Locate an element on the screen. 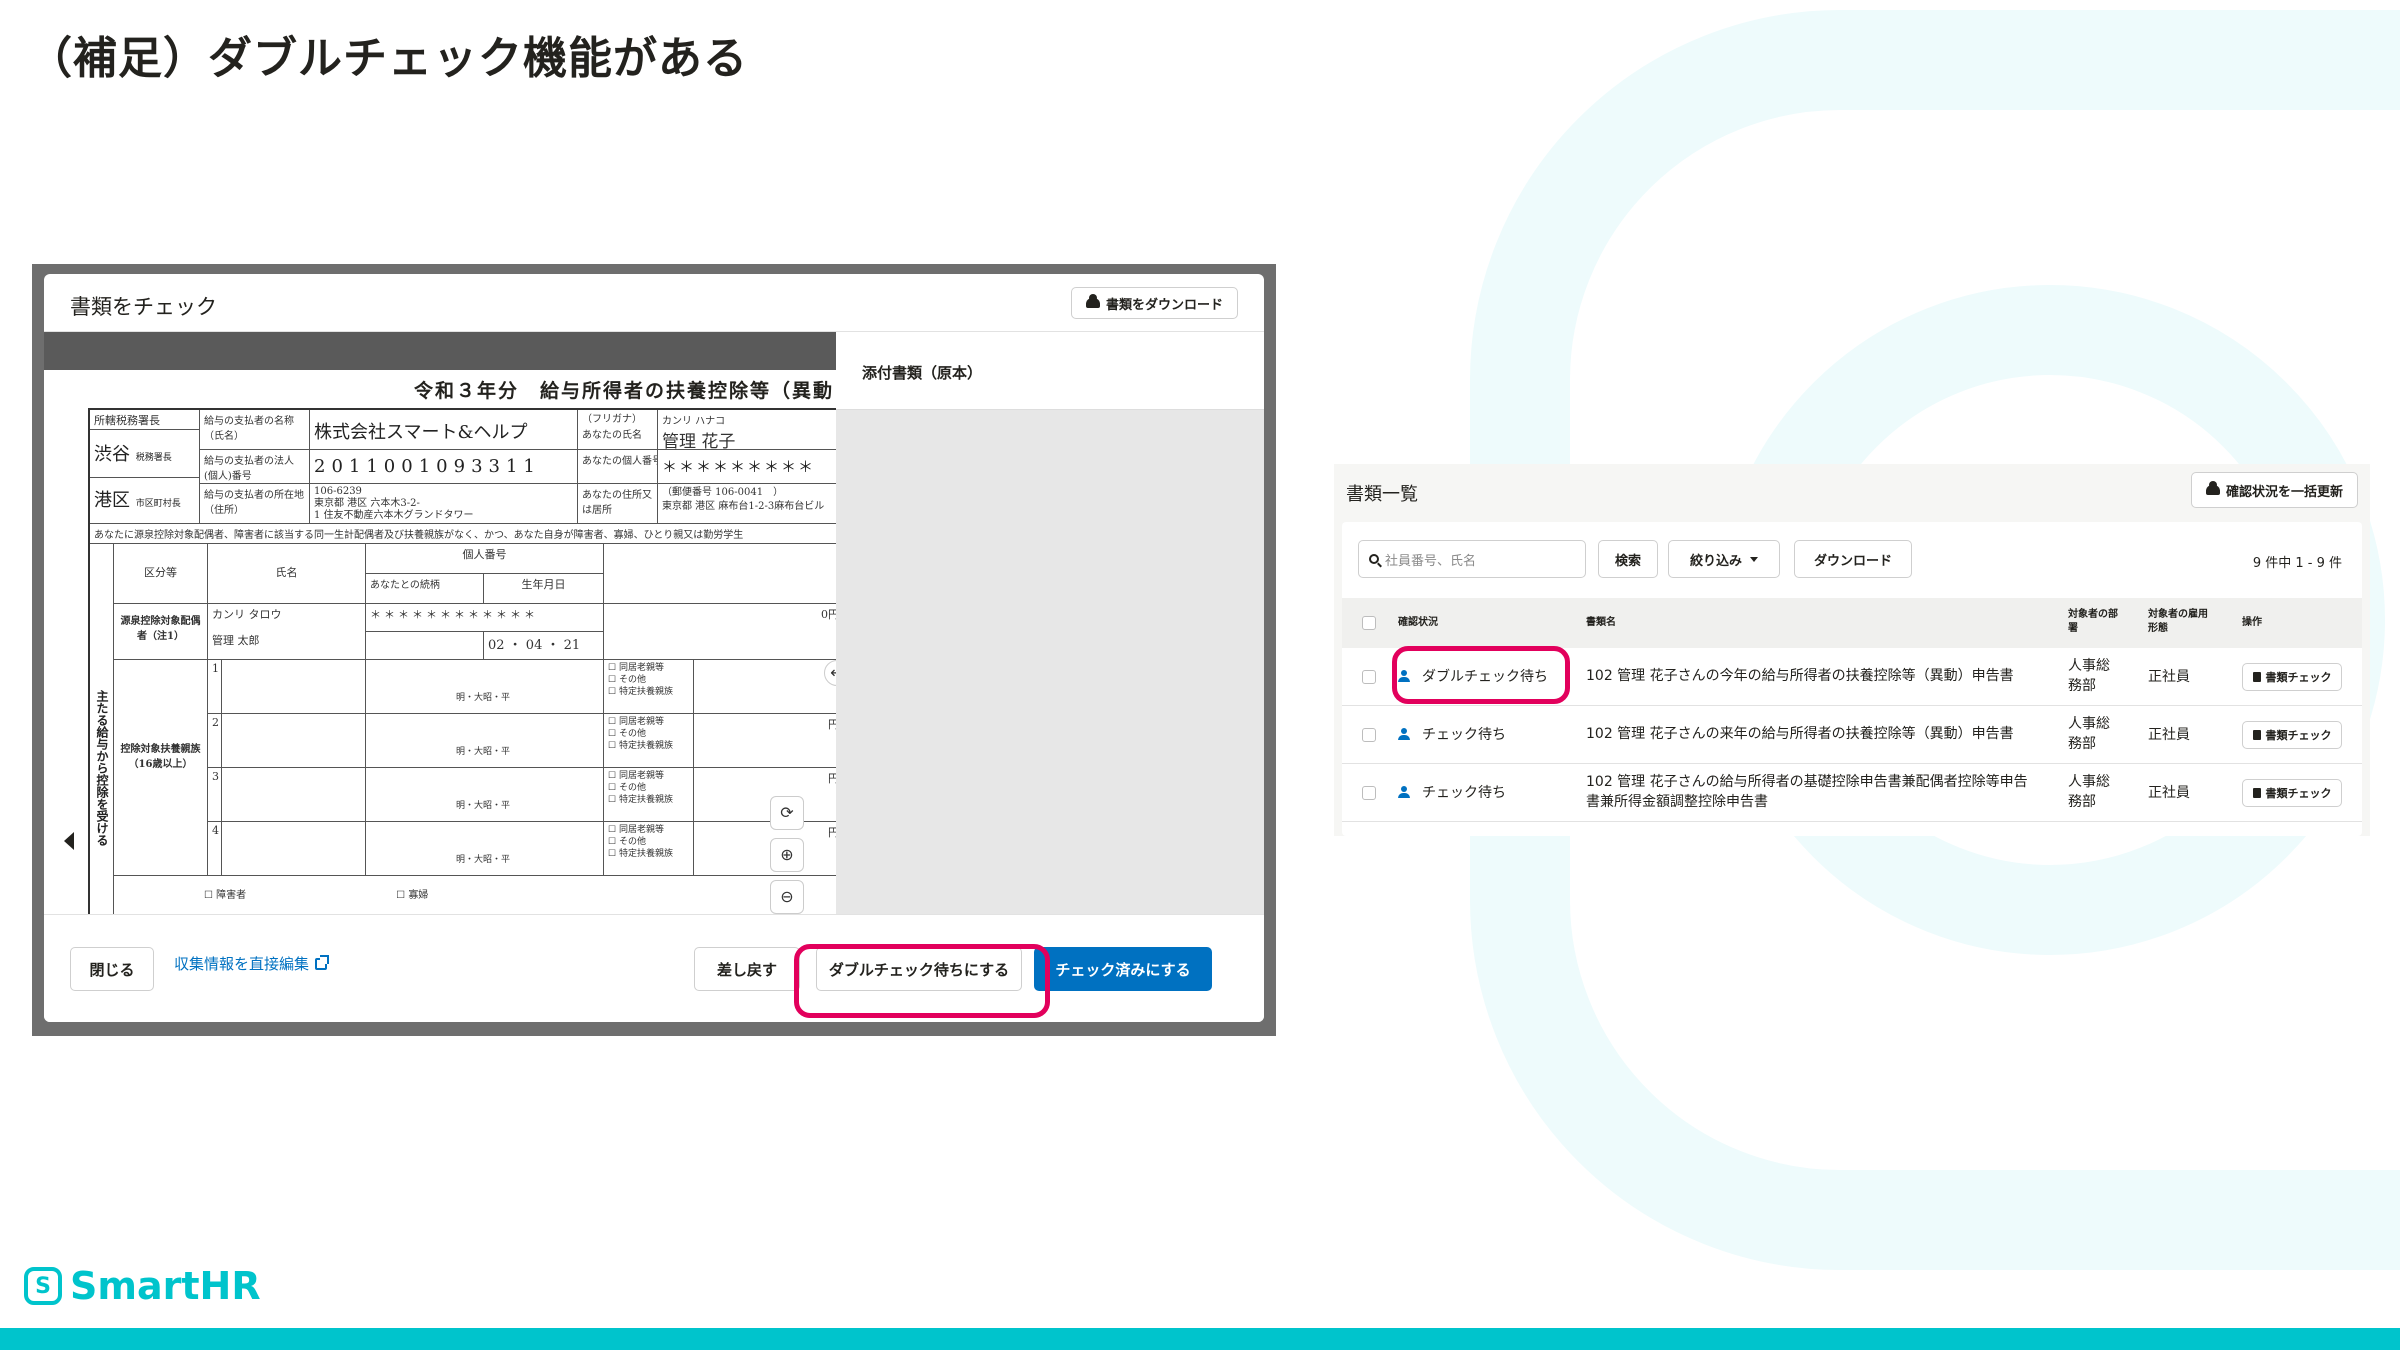 This screenshot has height=1350, width=2400. search-input: 社員番号、氏名 is located at coordinates (1472, 559).